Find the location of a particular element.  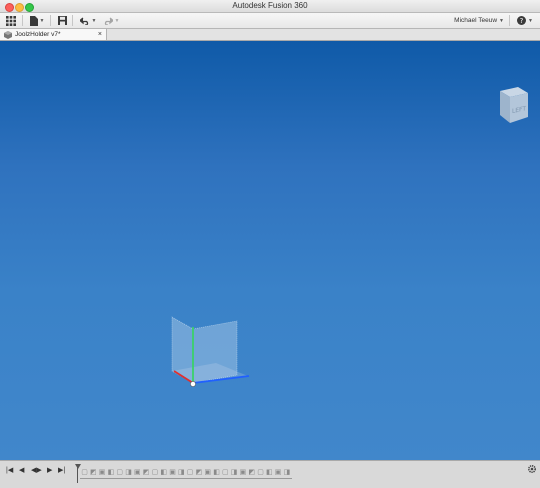

window-title: Autodesk Fusion 360 is located at coordinates (270, 5).